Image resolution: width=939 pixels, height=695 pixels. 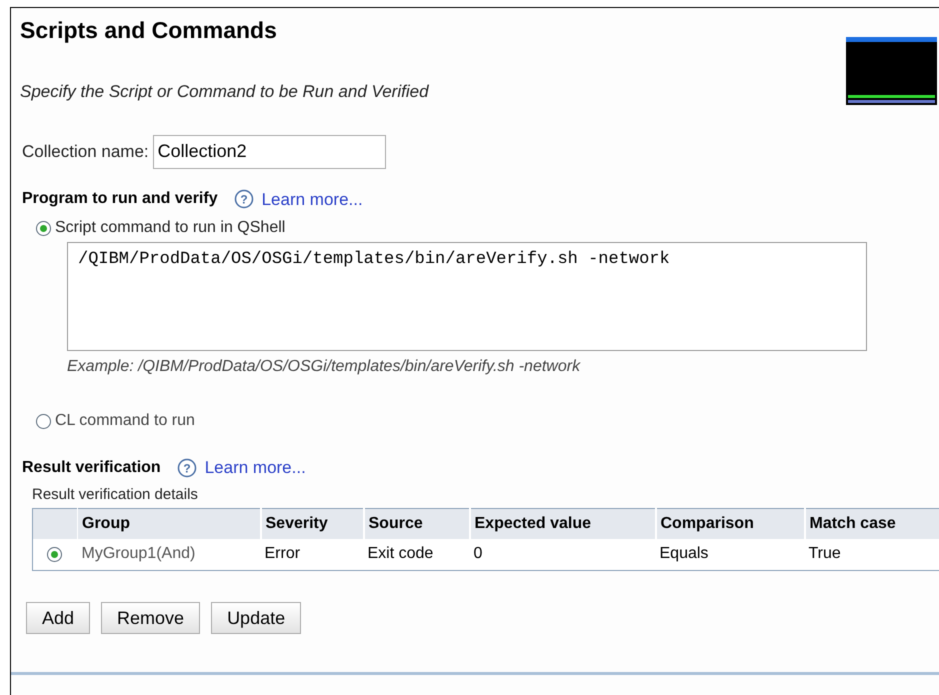 What do you see at coordinates (324, 367) in the screenshot?
I see `example-hint: Example: /QIBM/ProdData/OS/OSGi/templates/bin/areVerify.sh -network` at bounding box center [324, 367].